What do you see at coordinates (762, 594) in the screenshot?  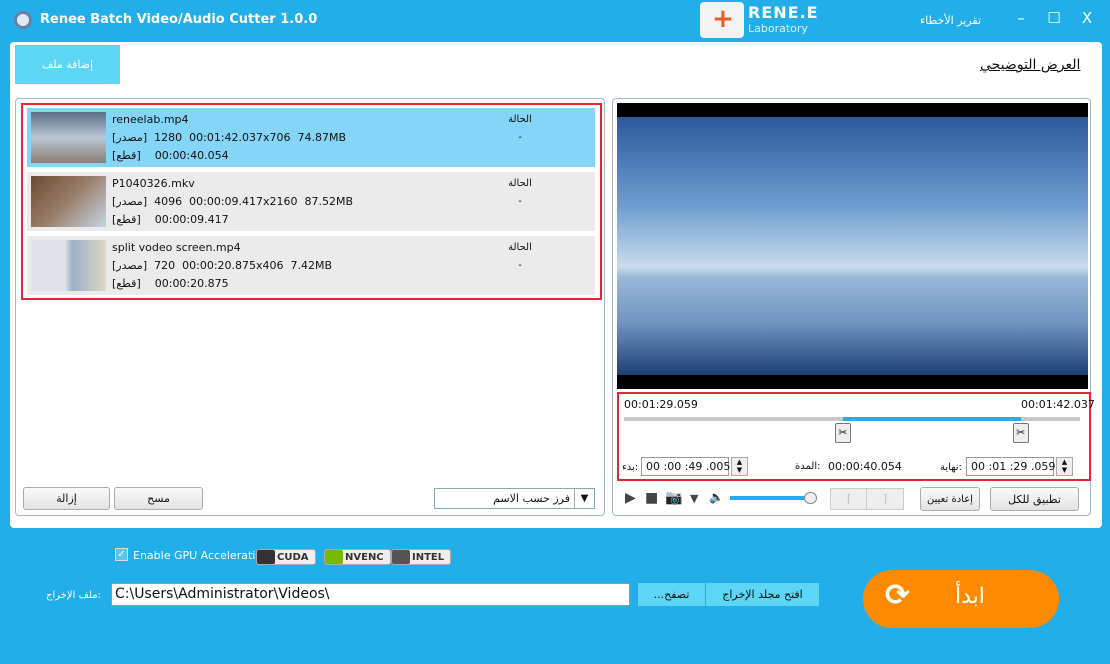 I see `open-folder-button: افتح مجلد الإخراج` at bounding box center [762, 594].